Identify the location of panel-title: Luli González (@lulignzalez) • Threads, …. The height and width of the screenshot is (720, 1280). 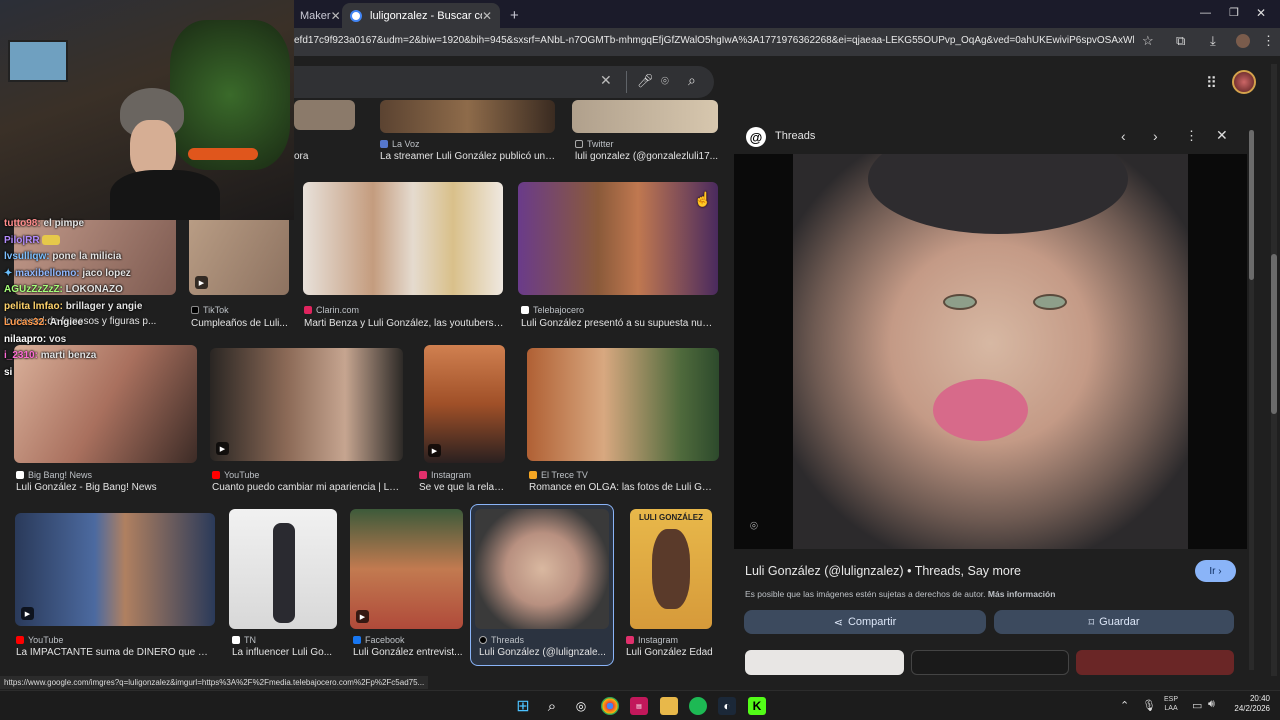
(883, 571).